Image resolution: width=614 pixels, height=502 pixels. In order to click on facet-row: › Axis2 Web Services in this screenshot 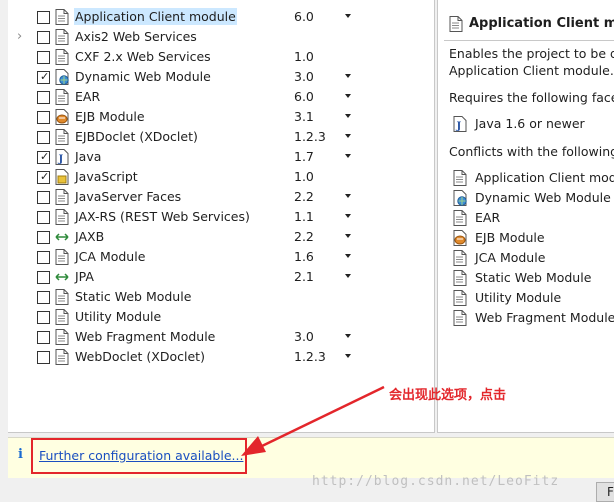, I will do `click(221, 37)`.